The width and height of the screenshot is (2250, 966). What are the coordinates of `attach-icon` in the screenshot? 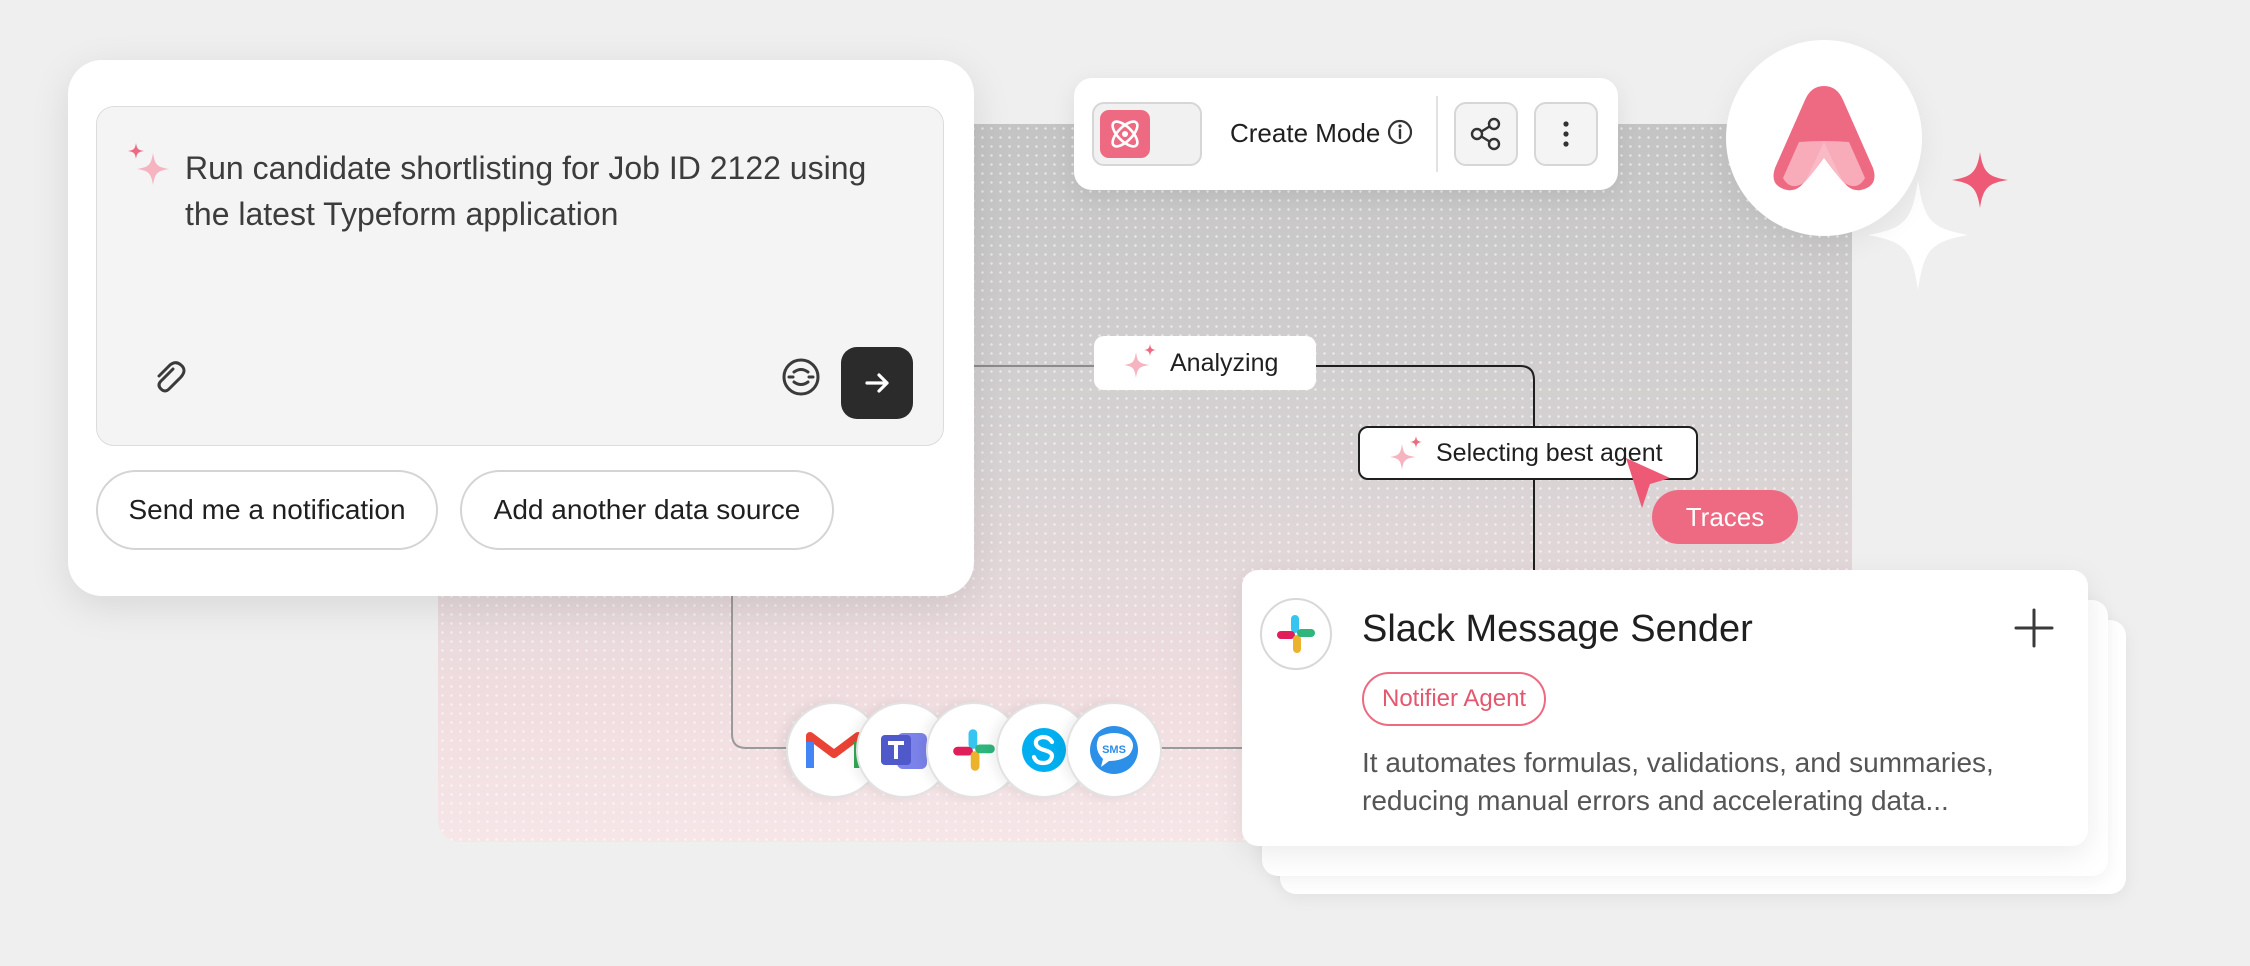 It's located at (169, 377).